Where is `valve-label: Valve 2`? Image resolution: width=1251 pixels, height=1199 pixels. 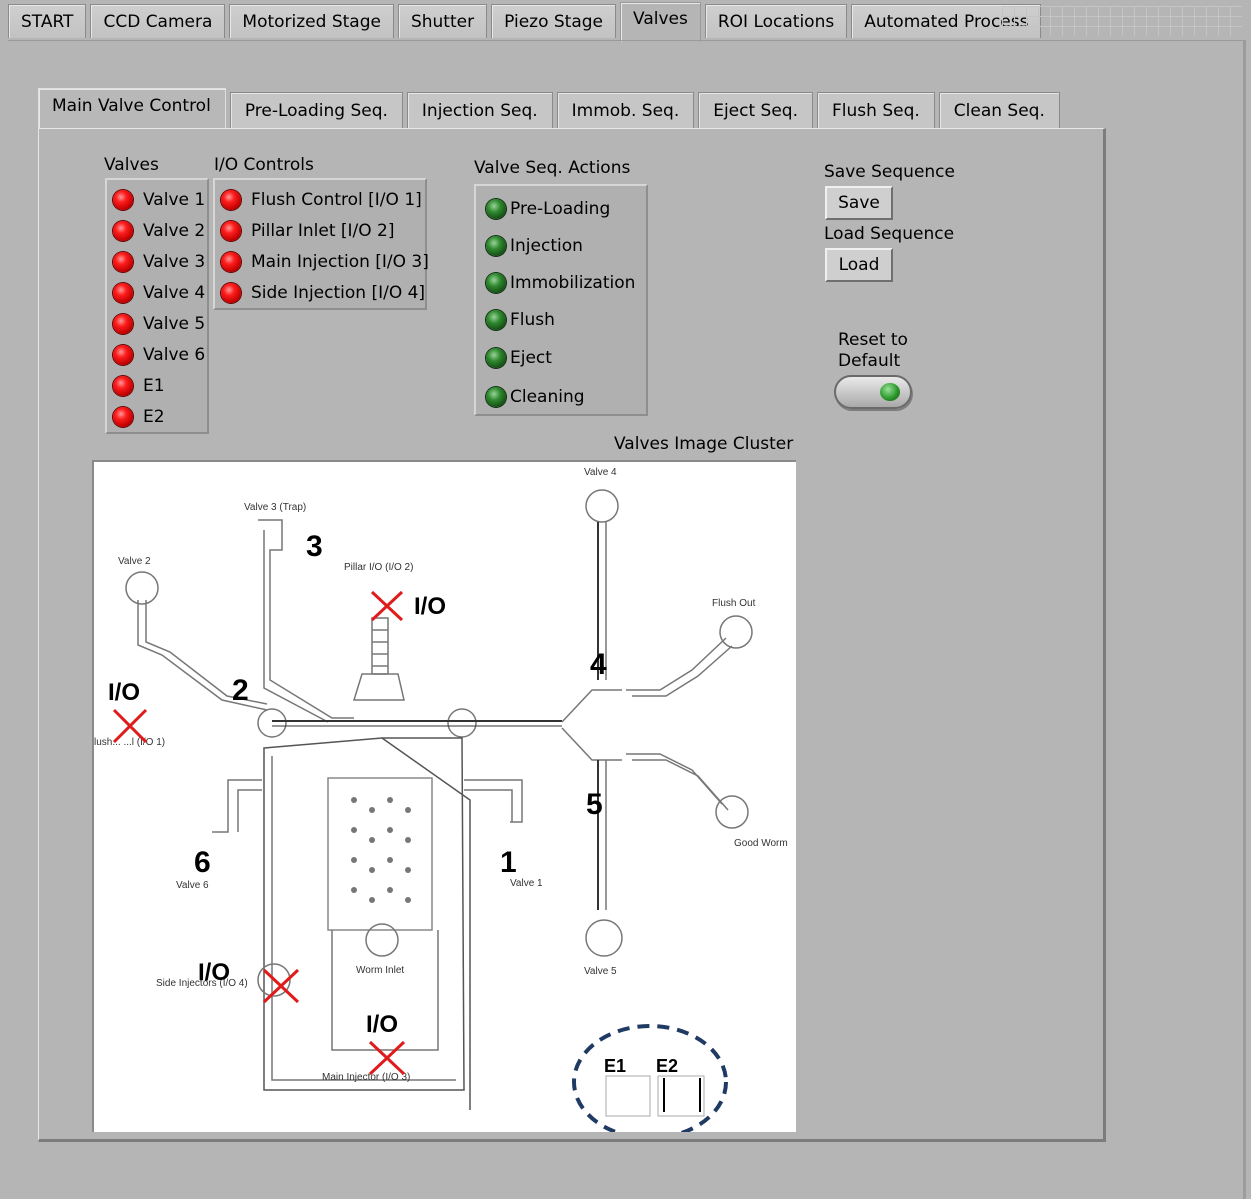
valve-label: Valve 2 is located at coordinates (174, 231).